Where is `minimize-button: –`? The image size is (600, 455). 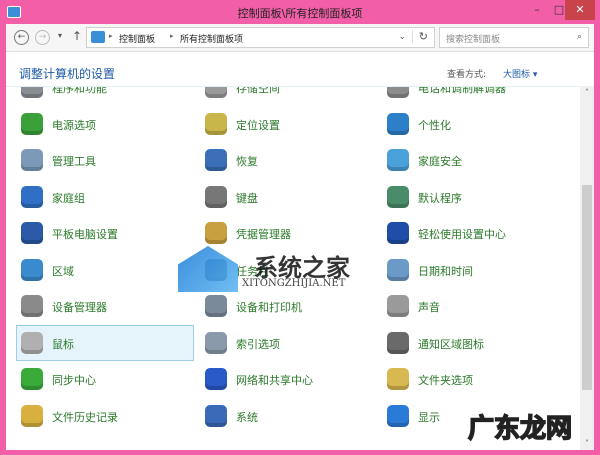
minimize-button: – is located at coordinates (537, 10).